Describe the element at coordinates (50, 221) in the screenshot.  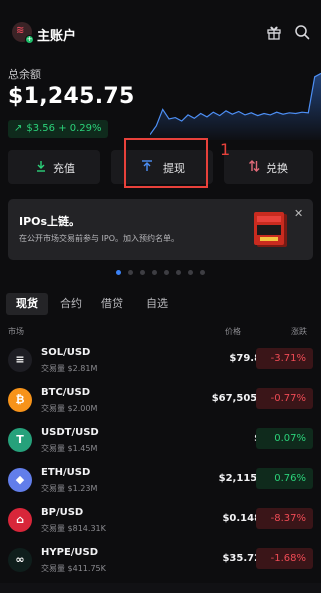
I see `banner-title: IPOs上链。` at that location.